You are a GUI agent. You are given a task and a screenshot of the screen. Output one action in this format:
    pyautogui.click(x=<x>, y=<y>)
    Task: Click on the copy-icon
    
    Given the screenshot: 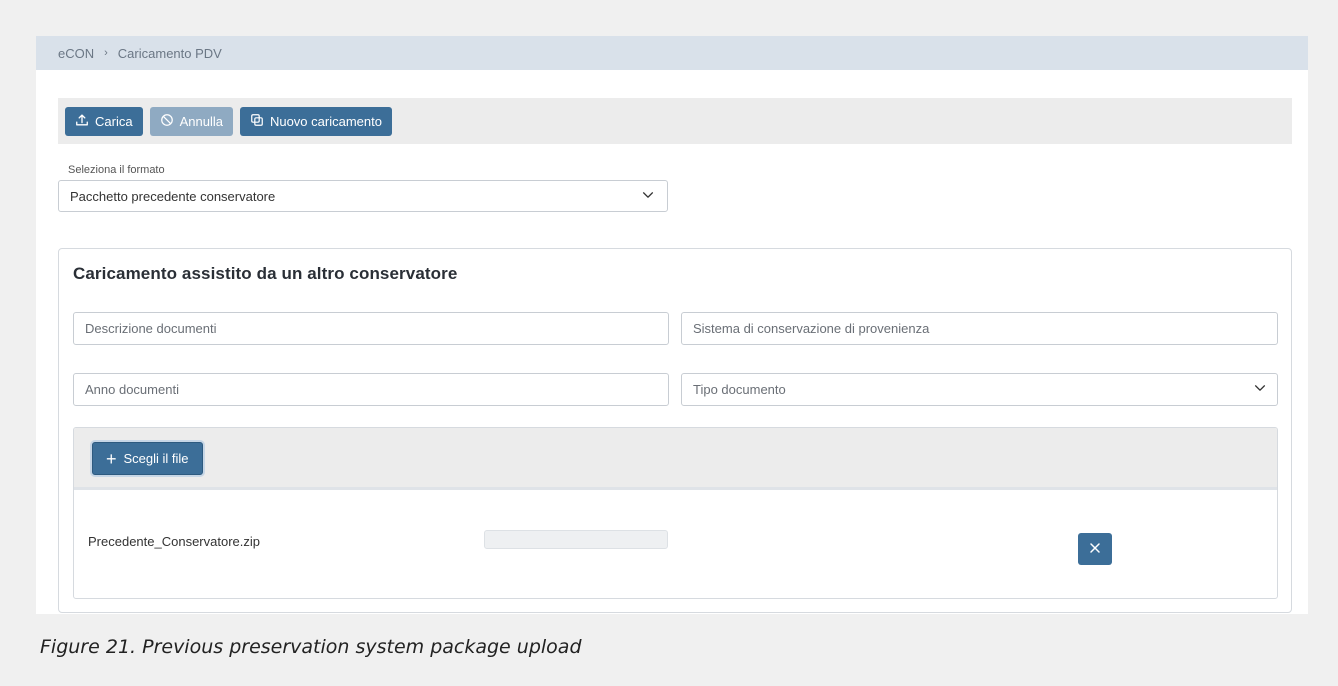 What is the action you would take?
    pyautogui.click(x=257, y=121)
    